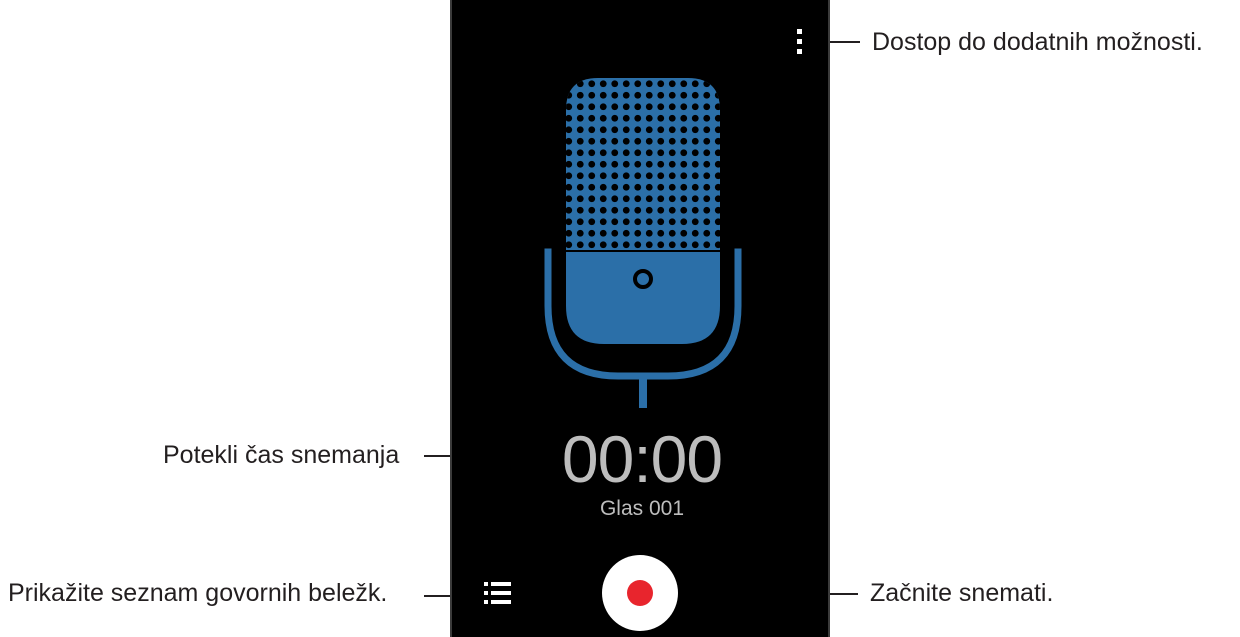  Describe the element at coordinates (281, 455) in the screenshot. I see `elapsed-time-callout: Potekli čas snemanja` at that location.